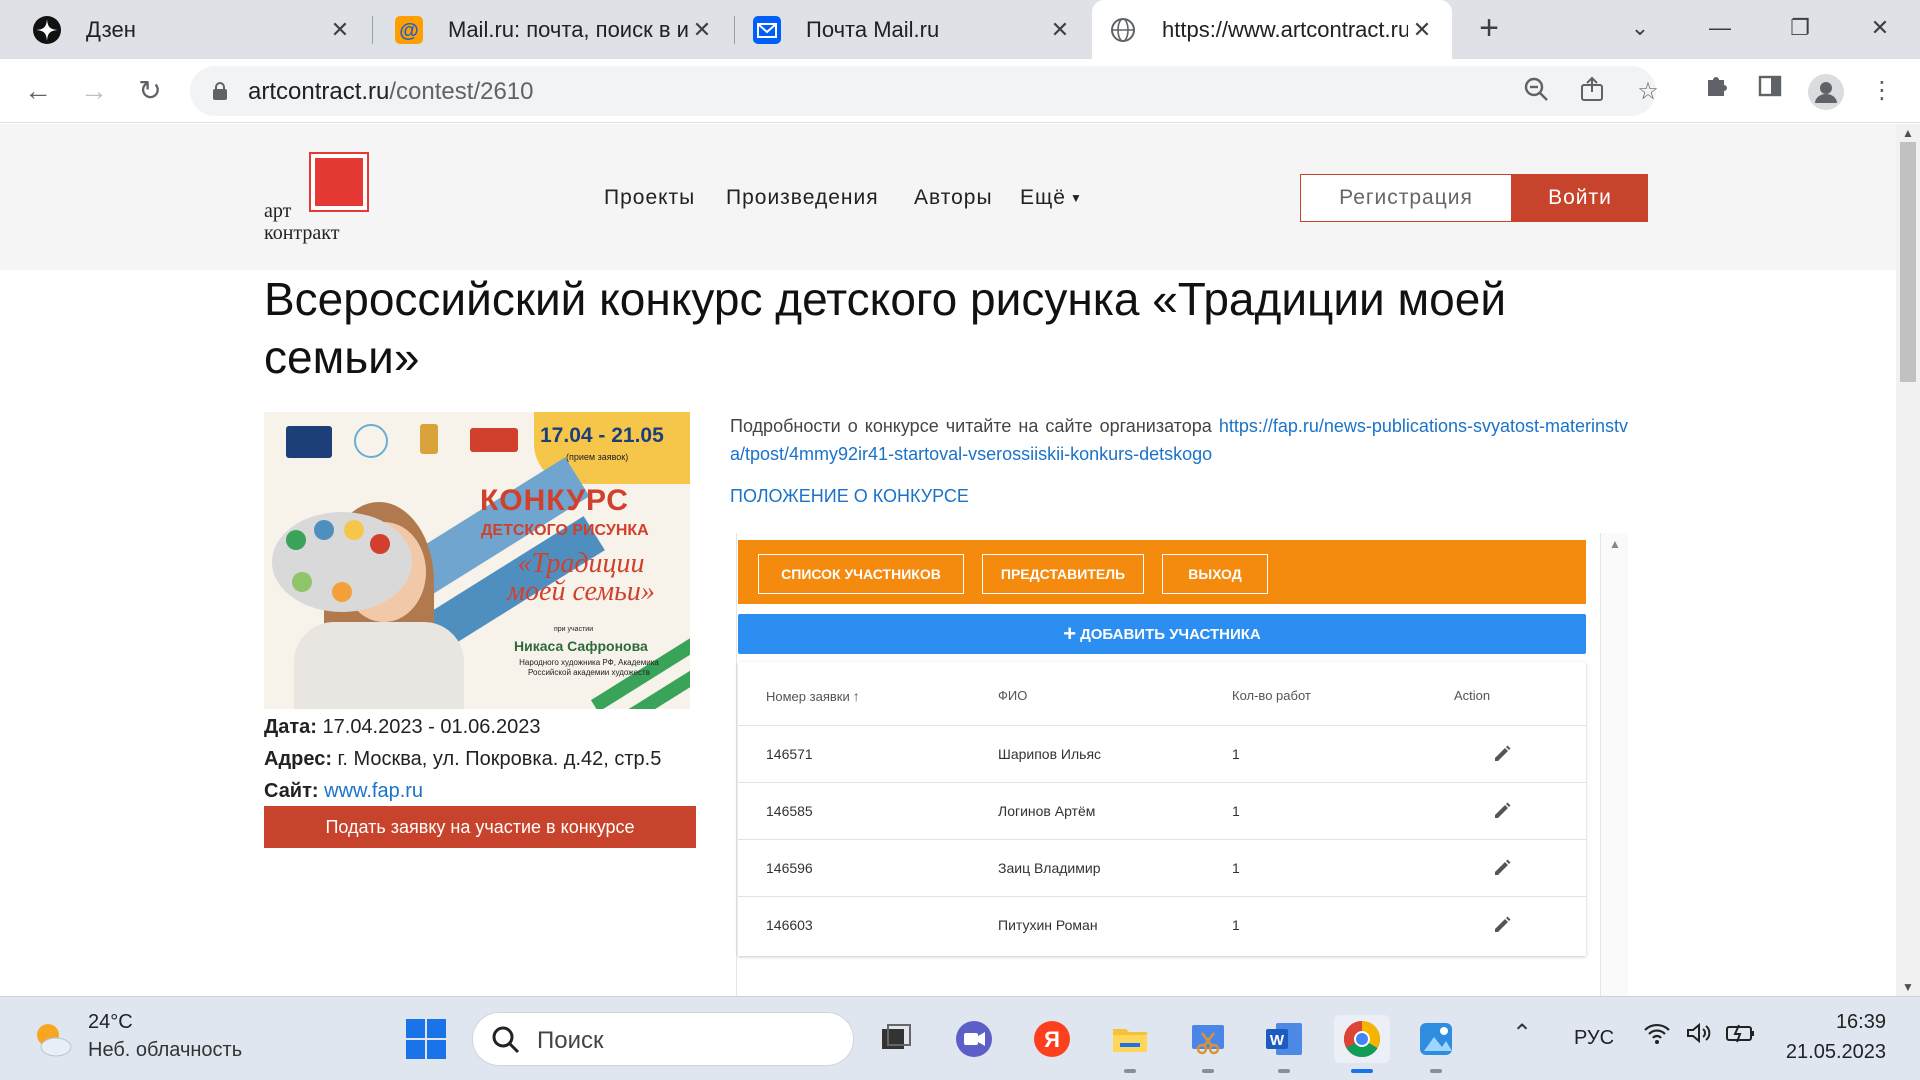 This screenshot has height=1080, width=1920. What do you see at coordinates (1835, 1052) in the screenshot?
I see `clock-date: 21.05.2023` at bounding box center [1835, 1052].